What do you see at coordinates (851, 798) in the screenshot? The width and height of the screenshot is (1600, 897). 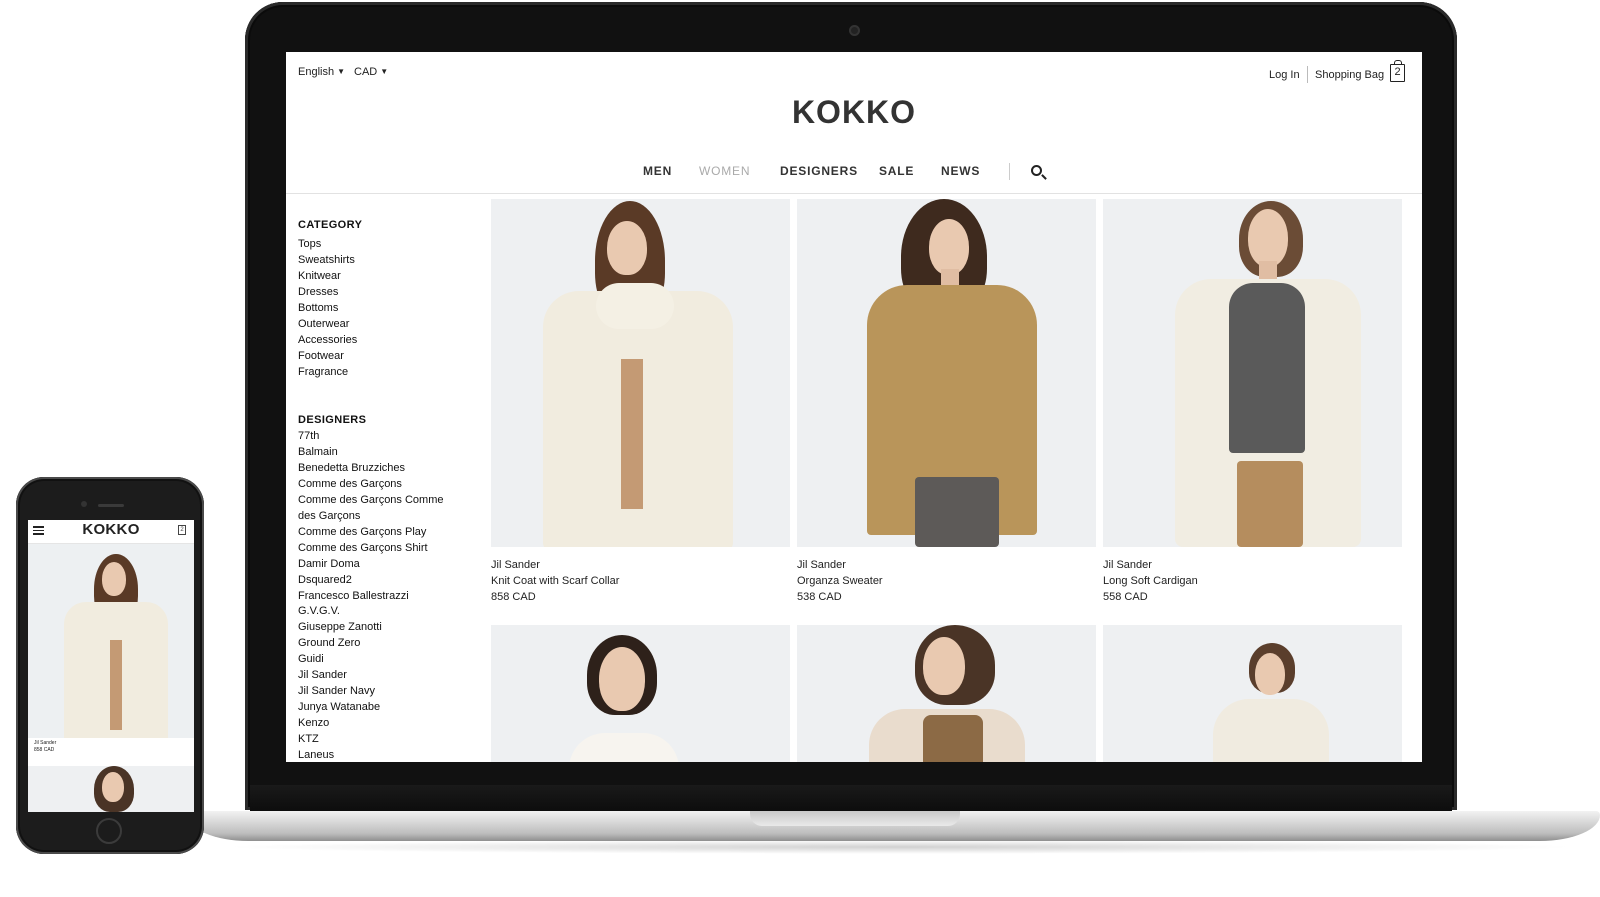 I see `laptop-bezel-bottom` at bounding box center [851, 798].